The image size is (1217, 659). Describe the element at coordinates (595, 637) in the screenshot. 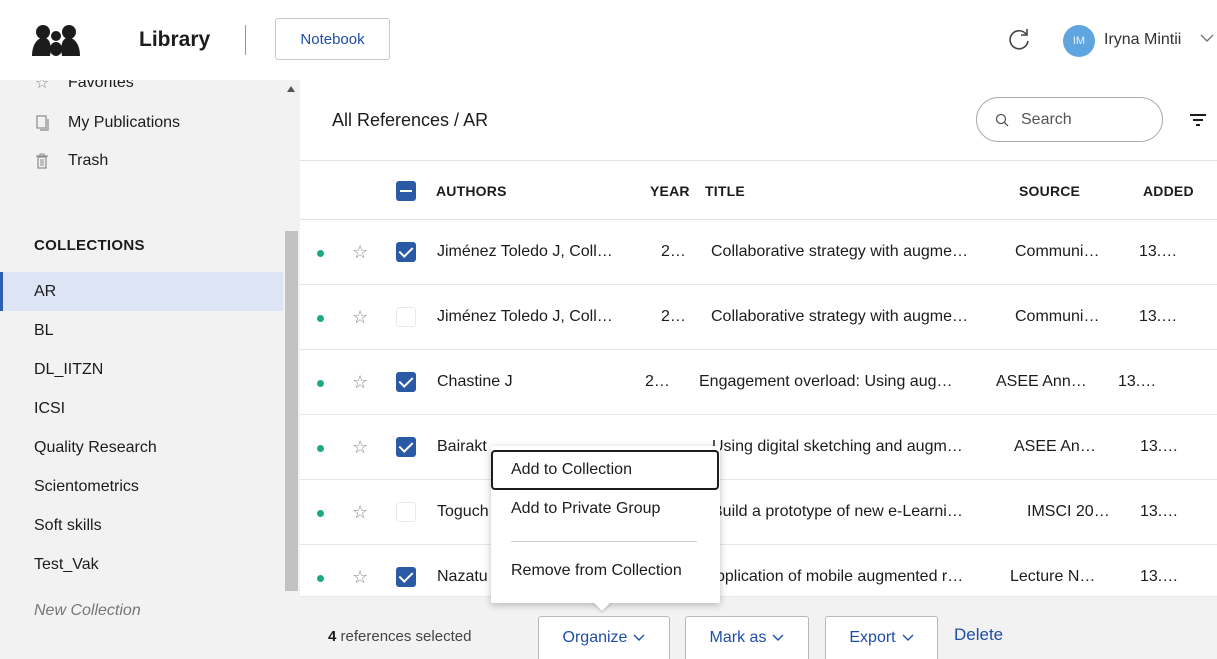

I see `organize-label: Organize` at that location.